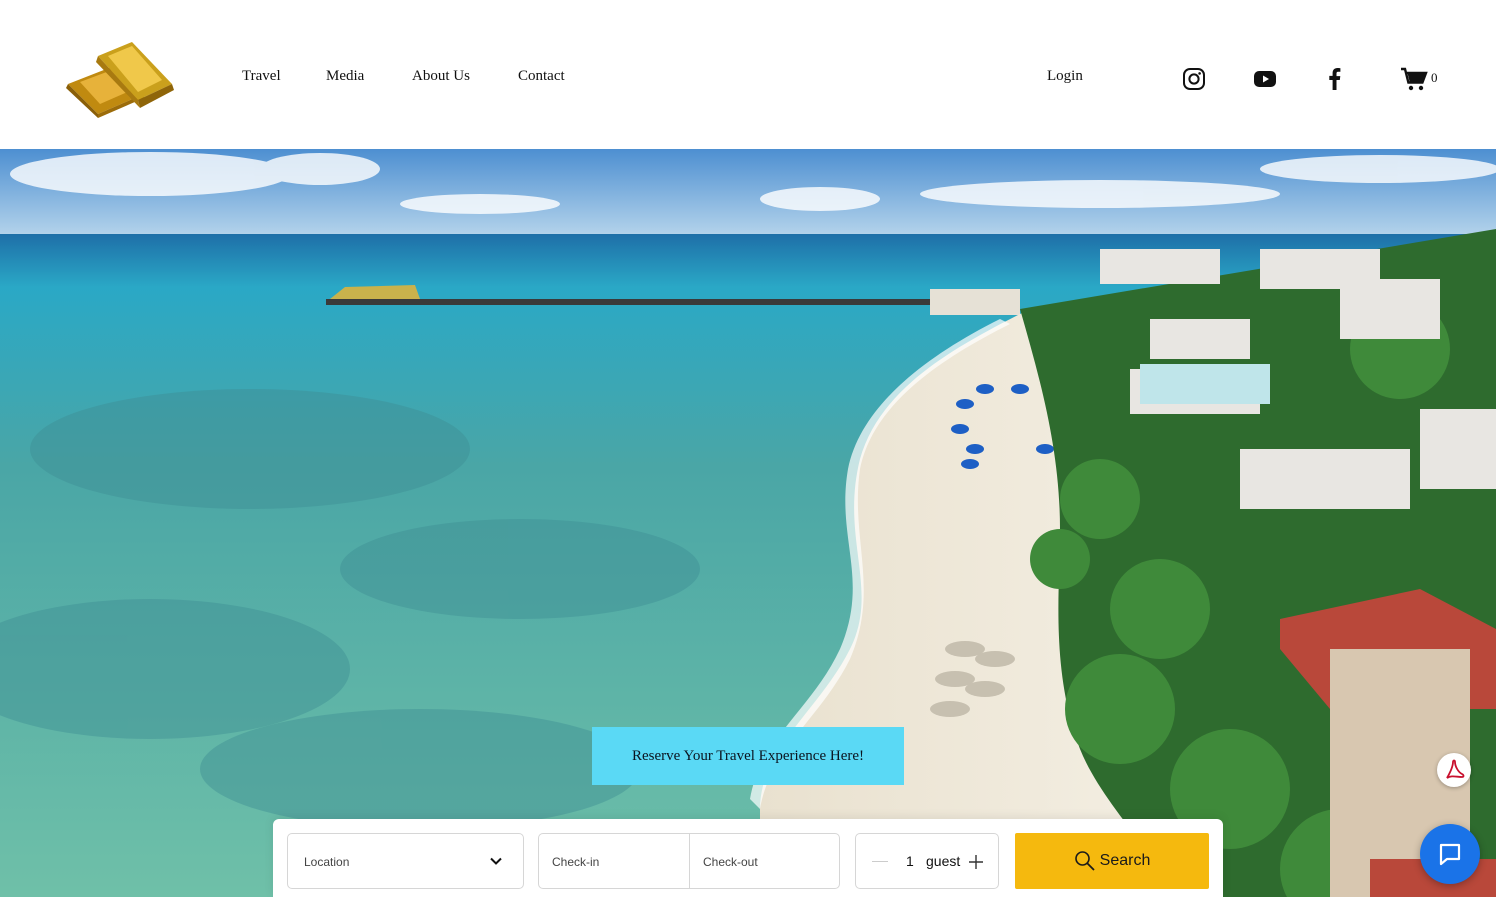  What do you see at coordinates (541, 76) in the screenshot?
I see `nav-contact: Contact` at bounding box center [541, 76].